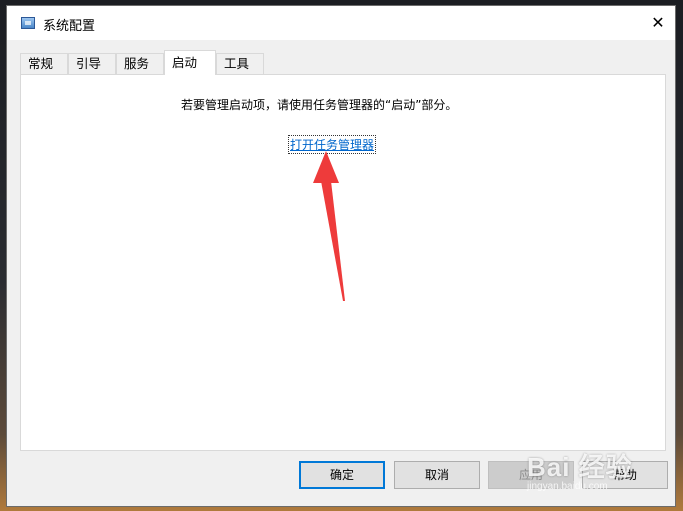 The height and width of the screenshot is (511, 683). What do you see at coordinates (332, 144) in the screenshot?
I see `open-task-manager-link: 打开任务管理器` at bounding box center [332, 144].